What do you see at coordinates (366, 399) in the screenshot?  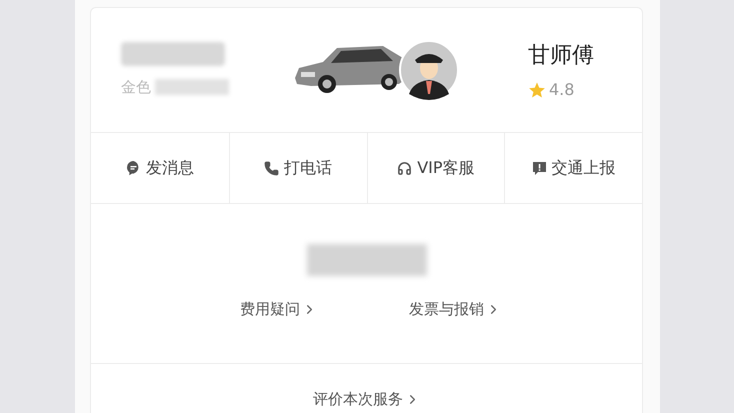 I see `review-link: 评价本次服务` at bounding box center [366, 399].